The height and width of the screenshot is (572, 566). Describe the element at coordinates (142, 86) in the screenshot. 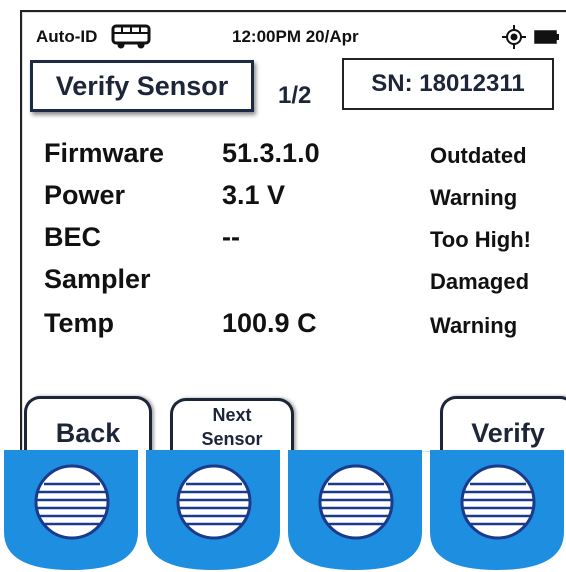

I see `page-title: Verify Sensor` at that location.